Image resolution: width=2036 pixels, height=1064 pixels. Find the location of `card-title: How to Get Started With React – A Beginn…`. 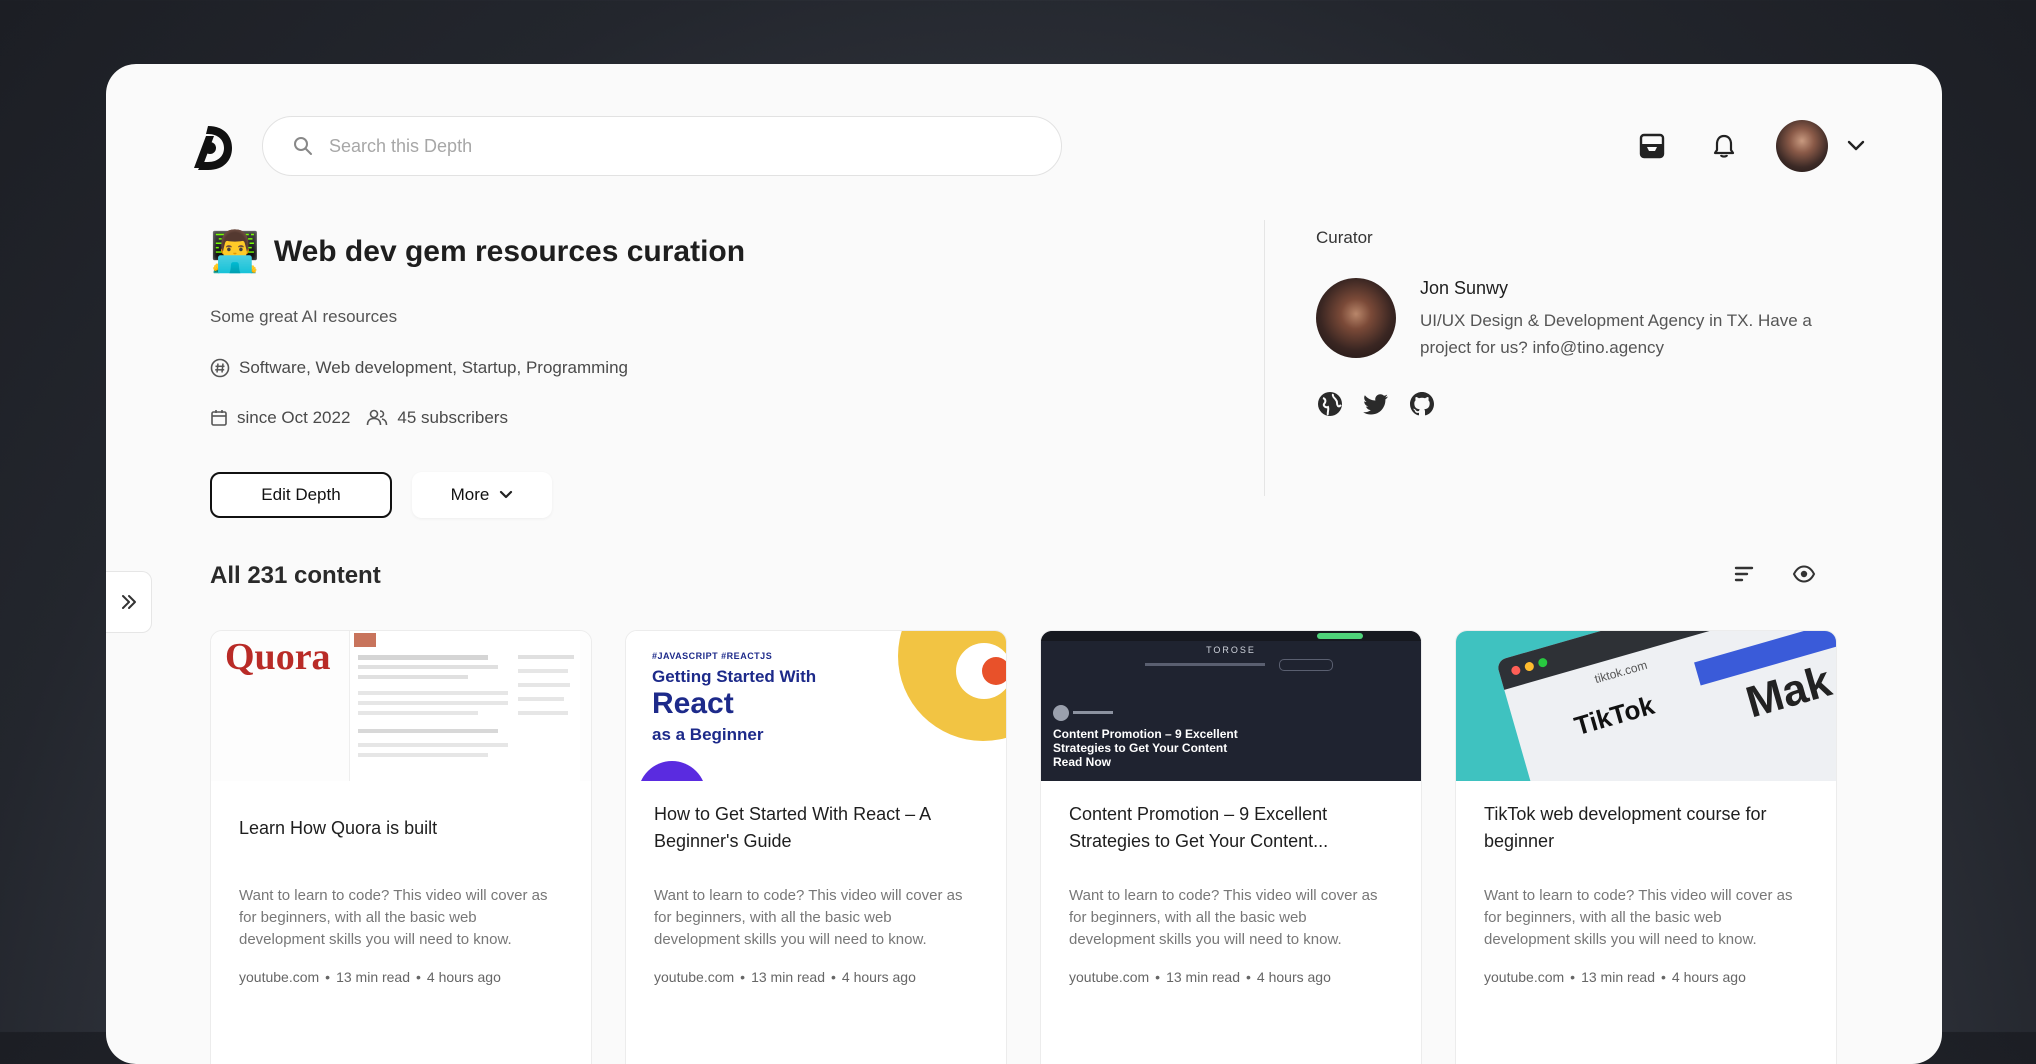

card-title: How to Get Started With React – A Beginn… is located at coordinates (814, 828).